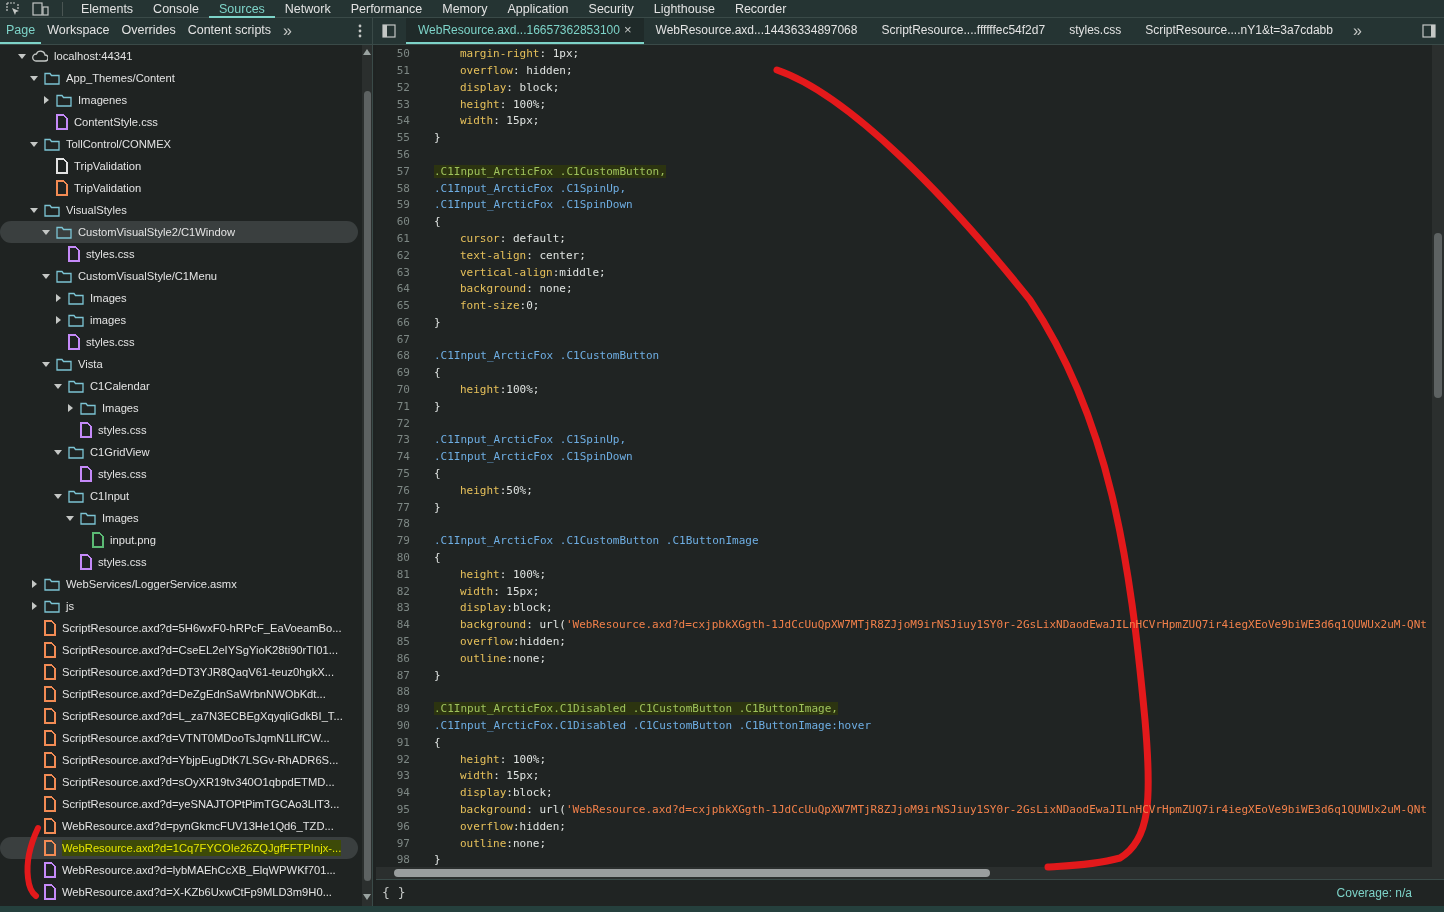 This screenshot has width=1444, height=912. What do you see at coordinates (307, 9) in the screenshot?
I see `panel-tab: Network` at bounding box center [307, 9].